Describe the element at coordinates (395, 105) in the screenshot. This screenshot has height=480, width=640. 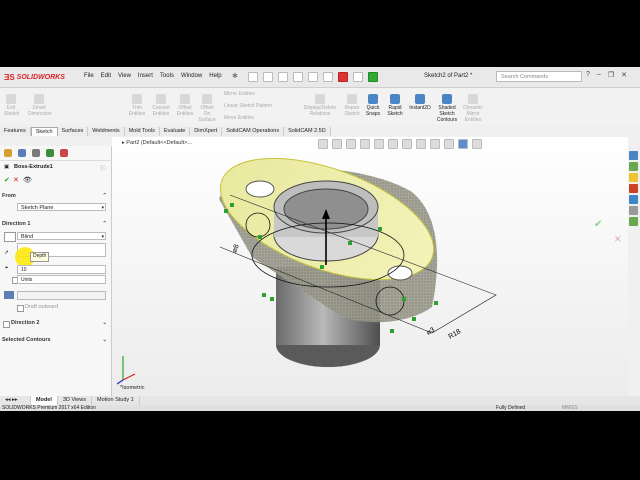
I see `rapid-sketch-tool: Rapid Sketch` at that location.